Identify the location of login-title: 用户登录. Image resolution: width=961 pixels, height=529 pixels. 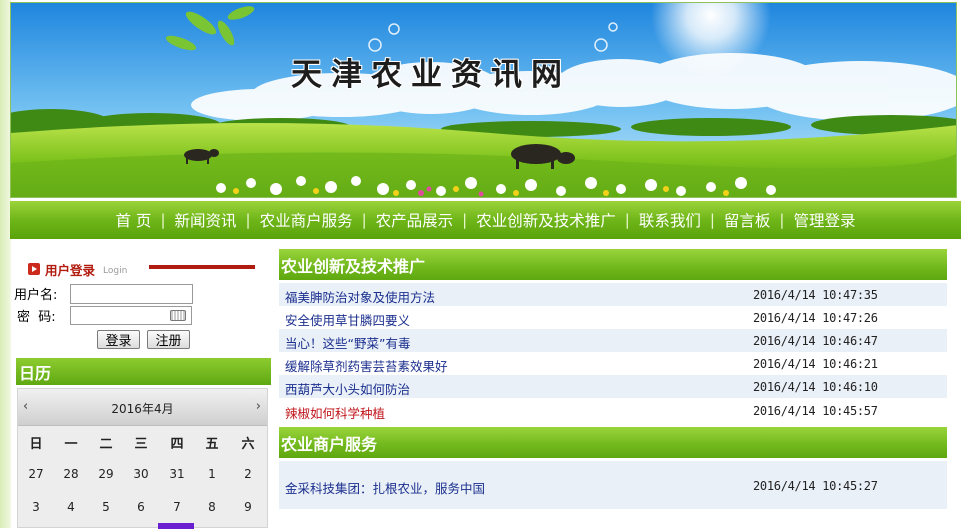
(70, 270).